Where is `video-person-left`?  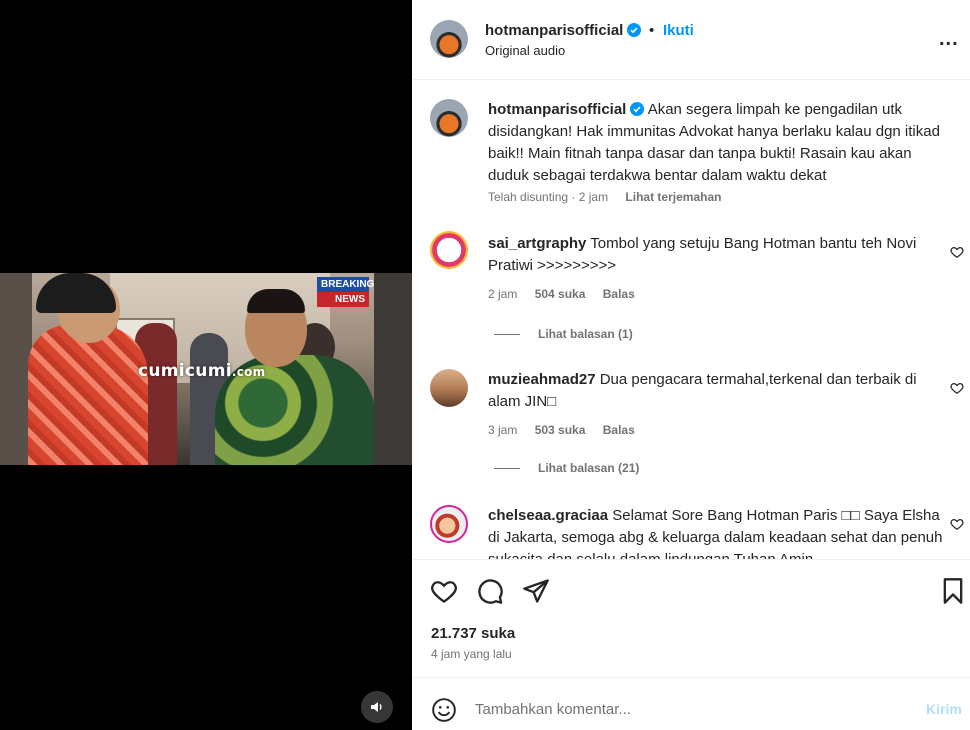
video-person-left is located at coordinates (88, 395).